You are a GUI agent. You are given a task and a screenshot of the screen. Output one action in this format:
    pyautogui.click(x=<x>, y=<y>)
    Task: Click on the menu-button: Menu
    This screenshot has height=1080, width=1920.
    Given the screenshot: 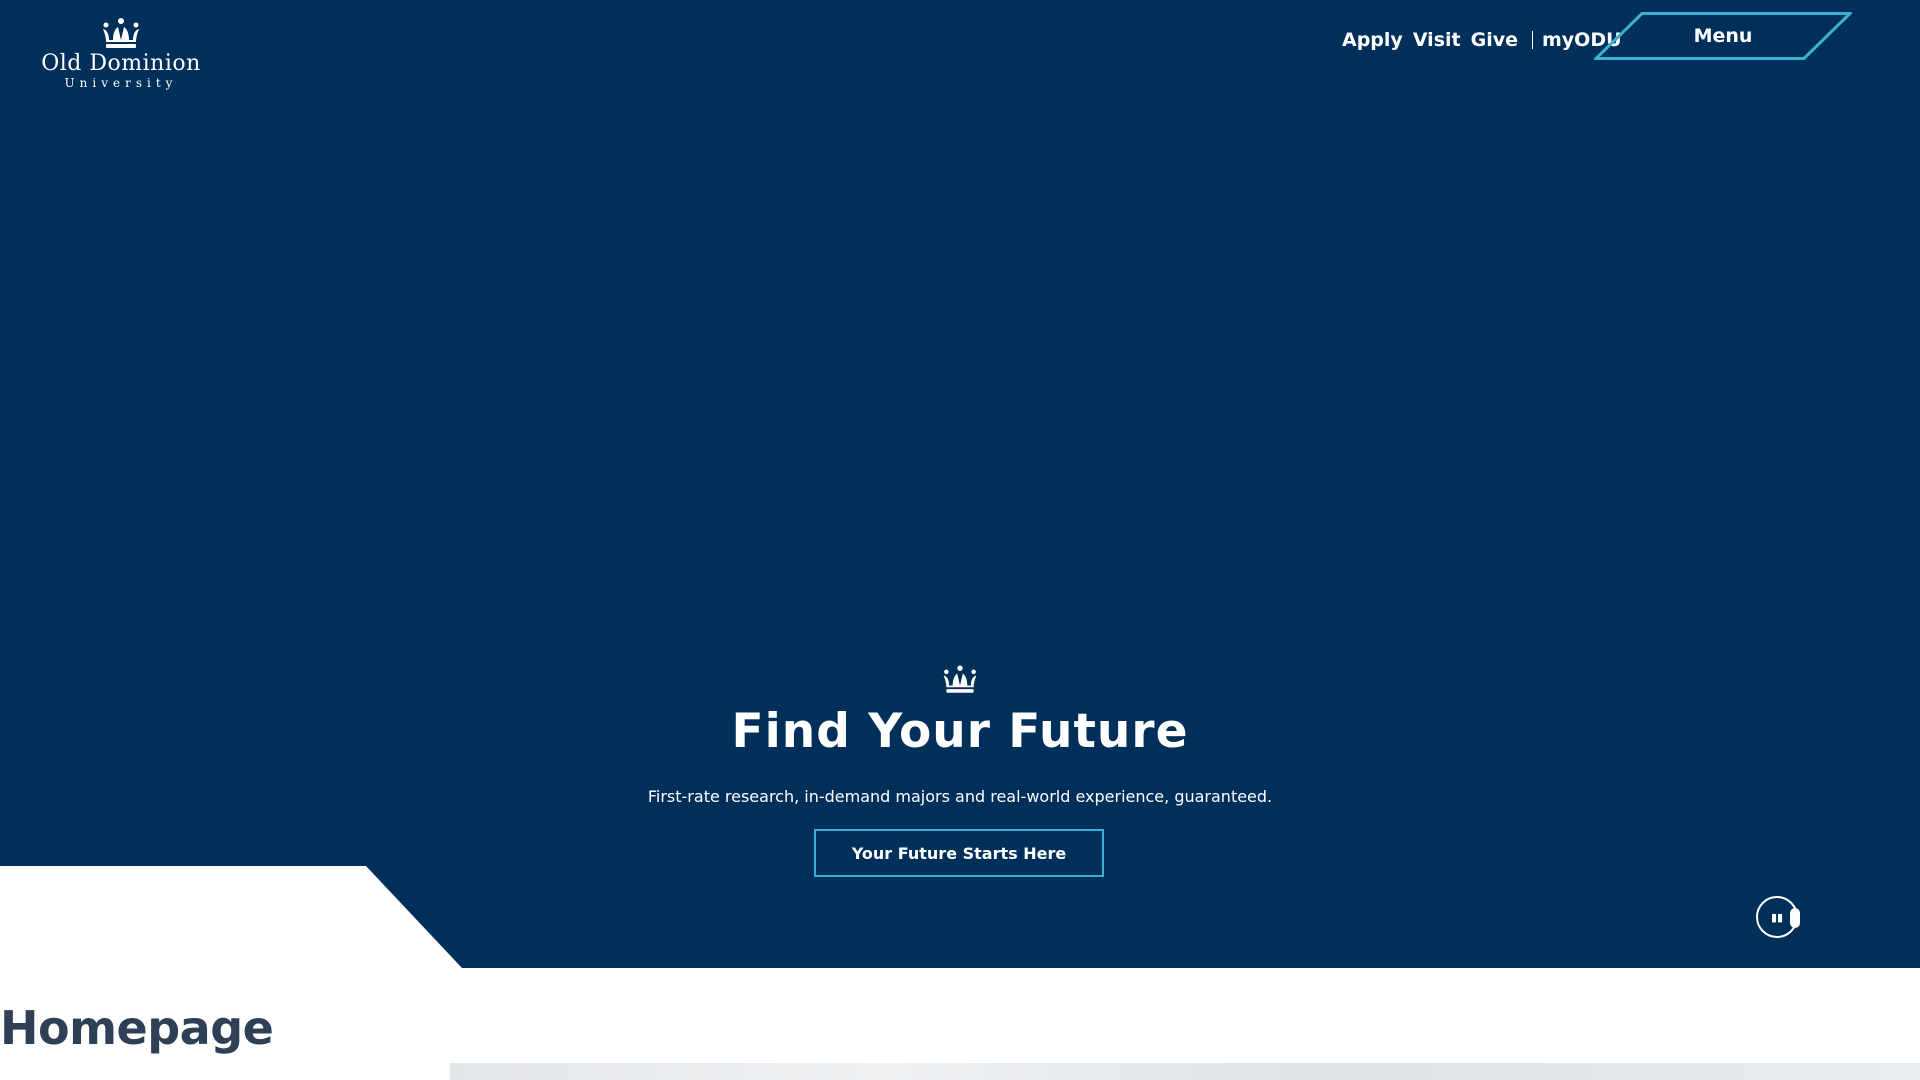 What is the action you would take?
    pyautogui.click(x=1723, y=36)
    